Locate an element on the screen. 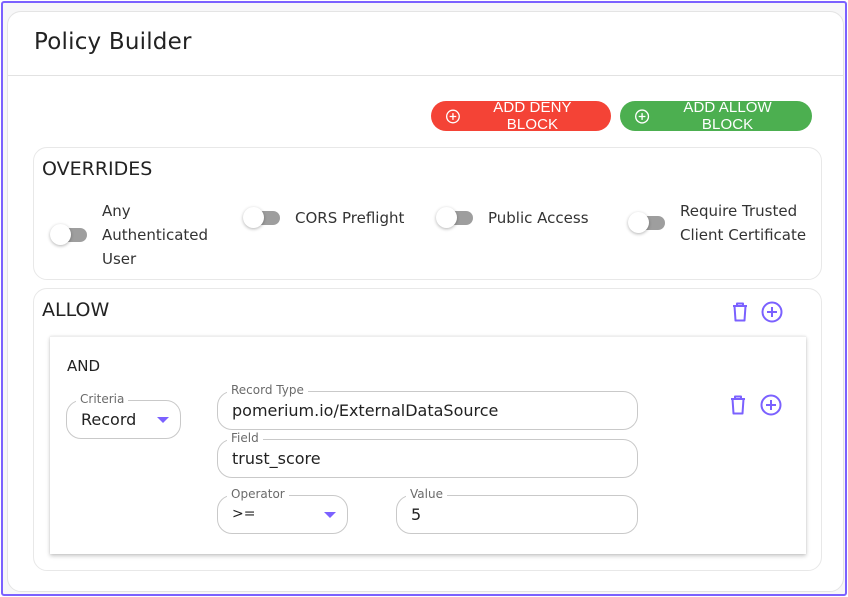 The height and width of the screenshot is (597, 848). toggle-public-access: Public Access is located at coordinates (512, 218).